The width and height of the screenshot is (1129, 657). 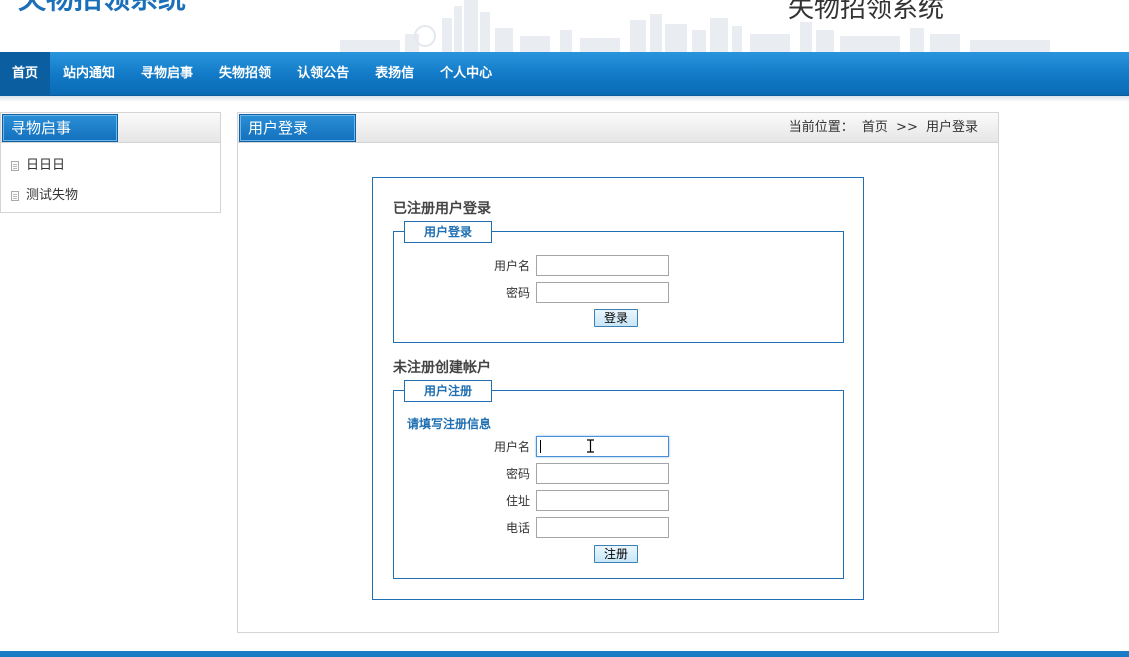 What do you see at coordinates (297, 128) in the screenshot?
I see `page-title: 用户登录` at bounding box center [297, 128].